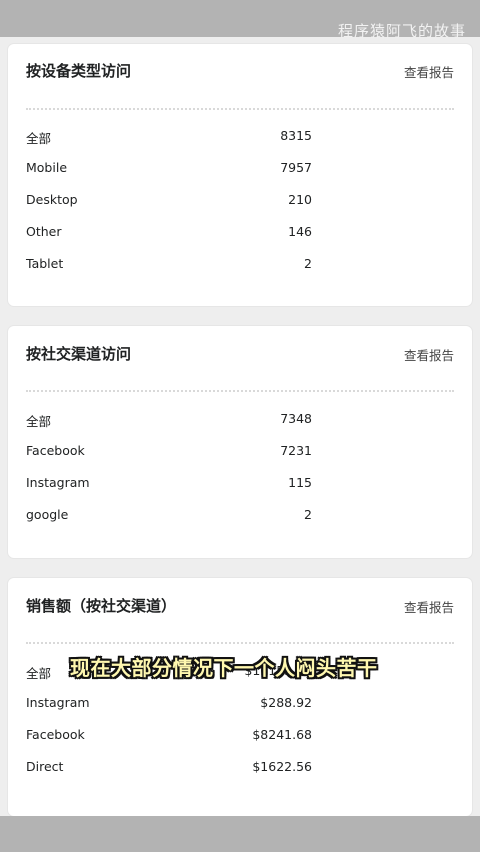  I want to click on watermark: 程序猿阿飞的故事, so click(401, 31).